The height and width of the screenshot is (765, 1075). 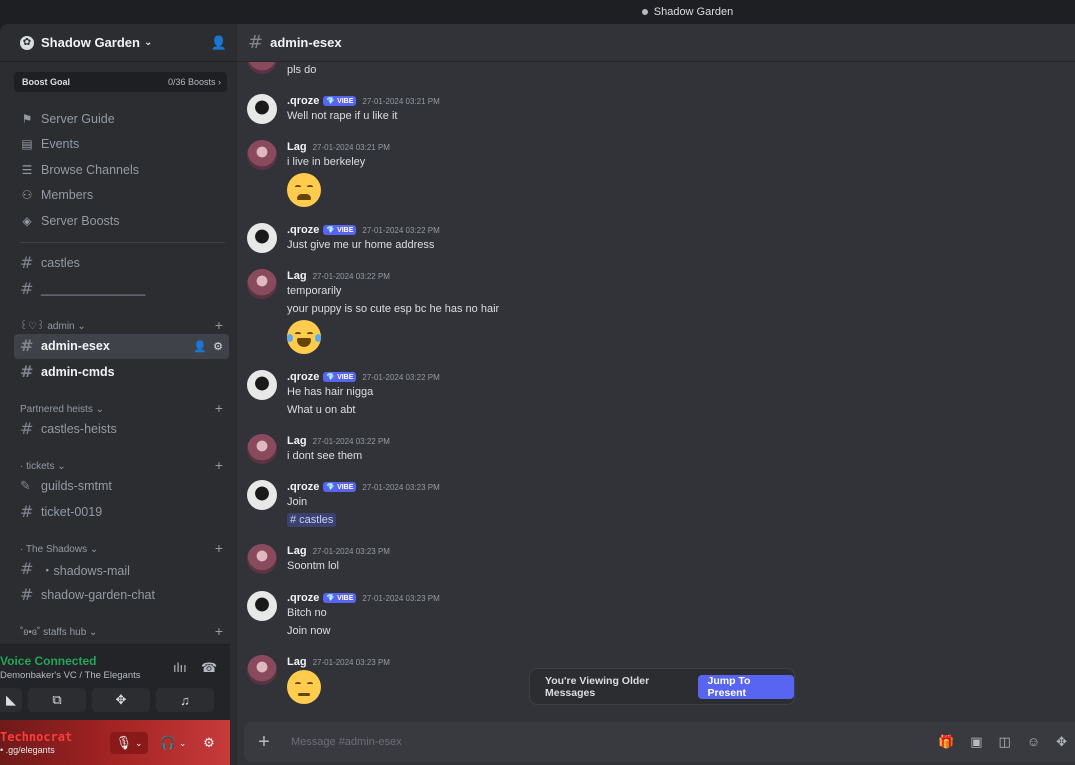 I want to click on channel-shadow-garden-chat: # shadow-garden-chat, so click(x=114, y=595).